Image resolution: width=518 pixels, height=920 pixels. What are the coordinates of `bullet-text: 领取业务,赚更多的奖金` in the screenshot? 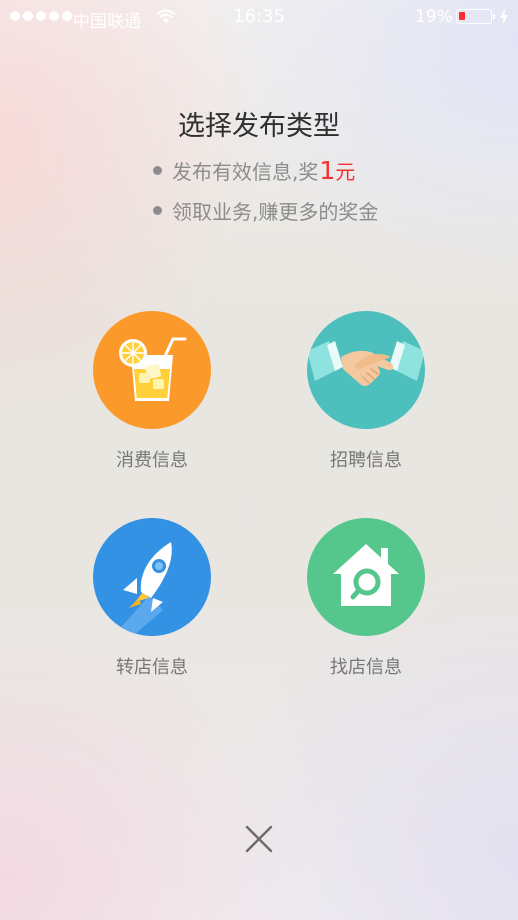 It's located at (275, 212).